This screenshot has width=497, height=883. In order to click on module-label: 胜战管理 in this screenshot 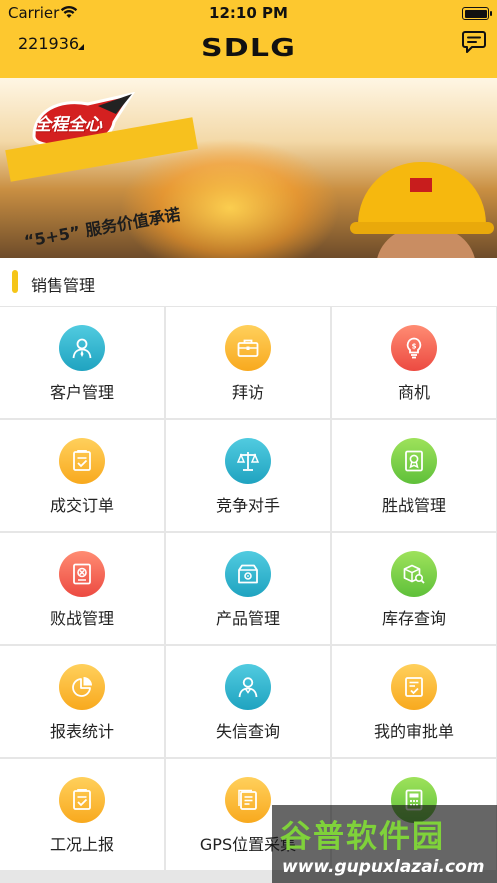, I will do `click(413, 505)`.